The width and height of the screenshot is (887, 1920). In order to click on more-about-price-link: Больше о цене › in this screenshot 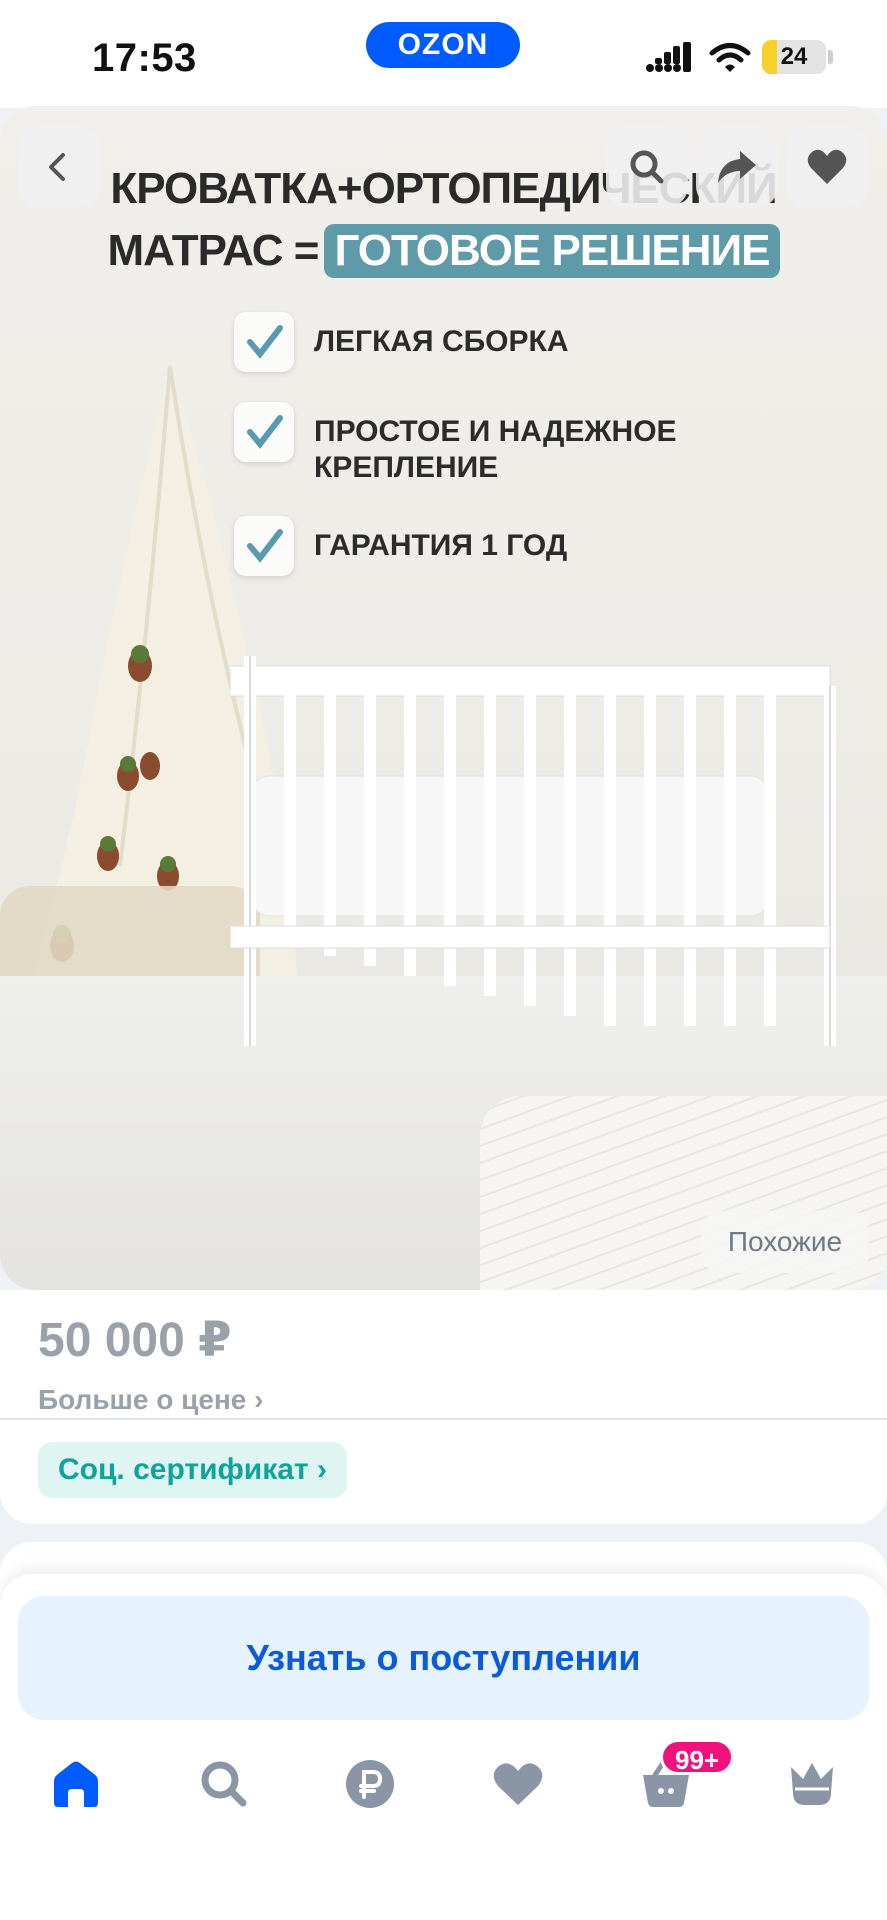, I will do `click(150, 1400)`.